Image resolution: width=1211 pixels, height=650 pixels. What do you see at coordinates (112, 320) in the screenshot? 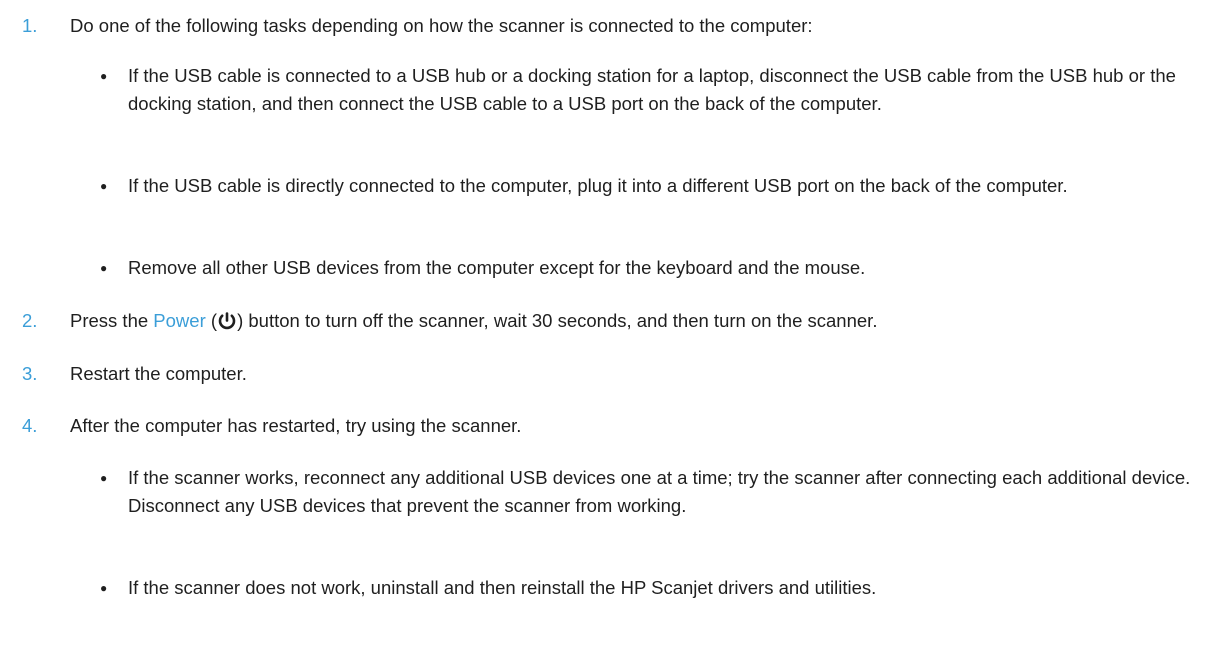
I see `step-text-before: Press the` at bounding box center [112, 320].